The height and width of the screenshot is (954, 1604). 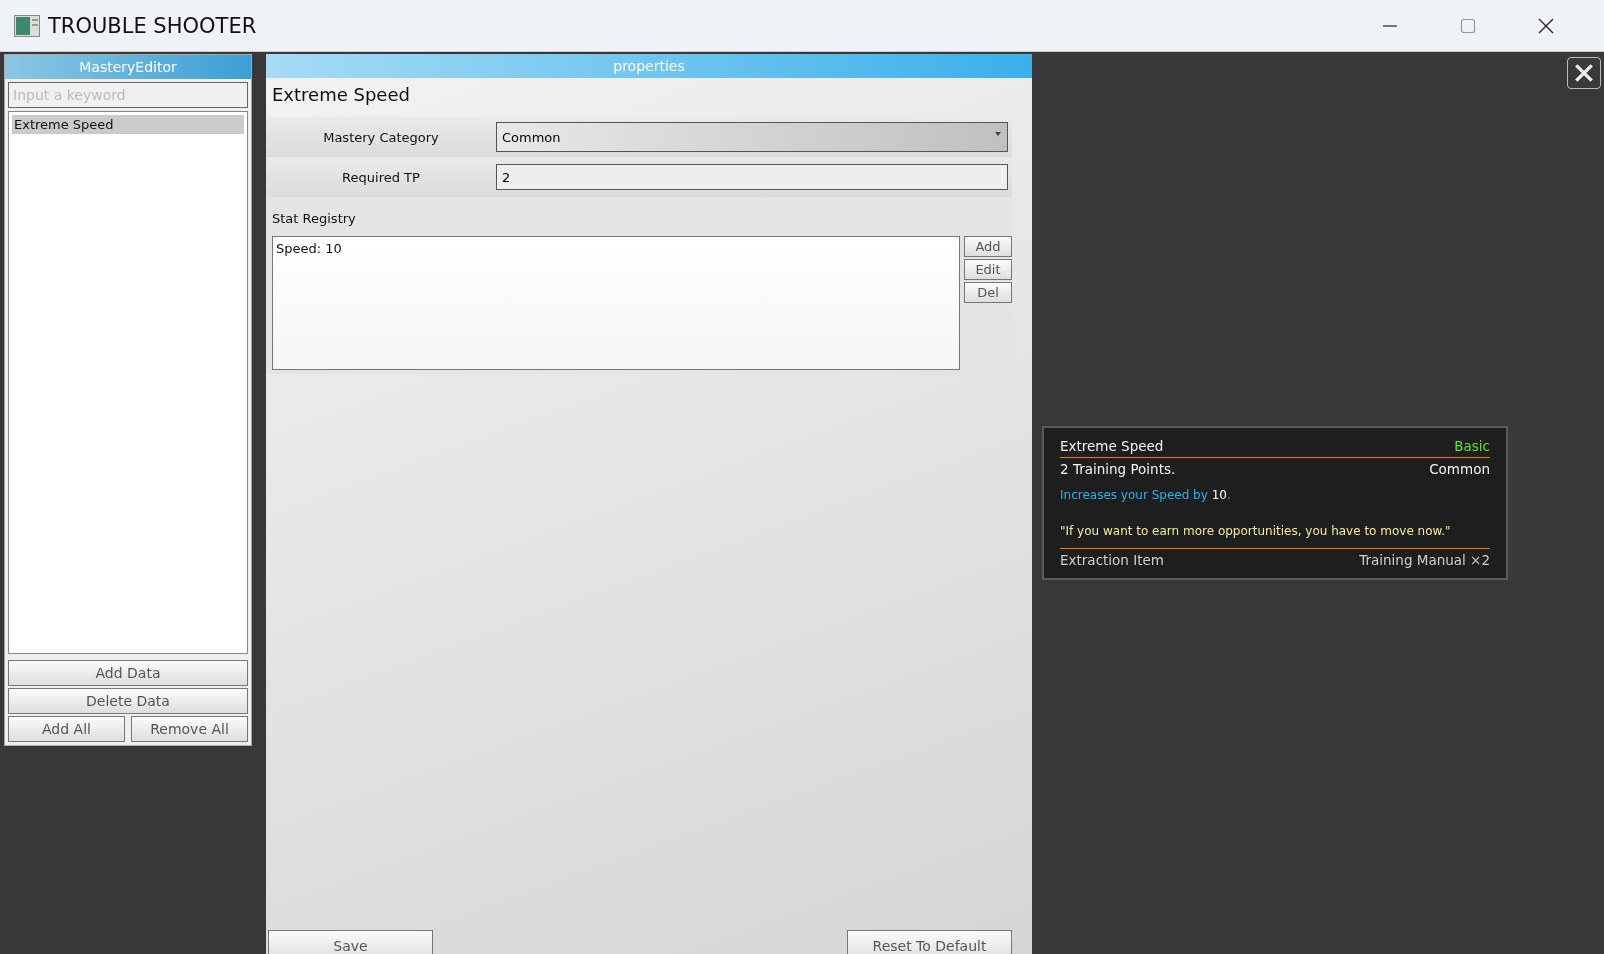 I want to click on stat-button: Add, so click(x=988, y=246).